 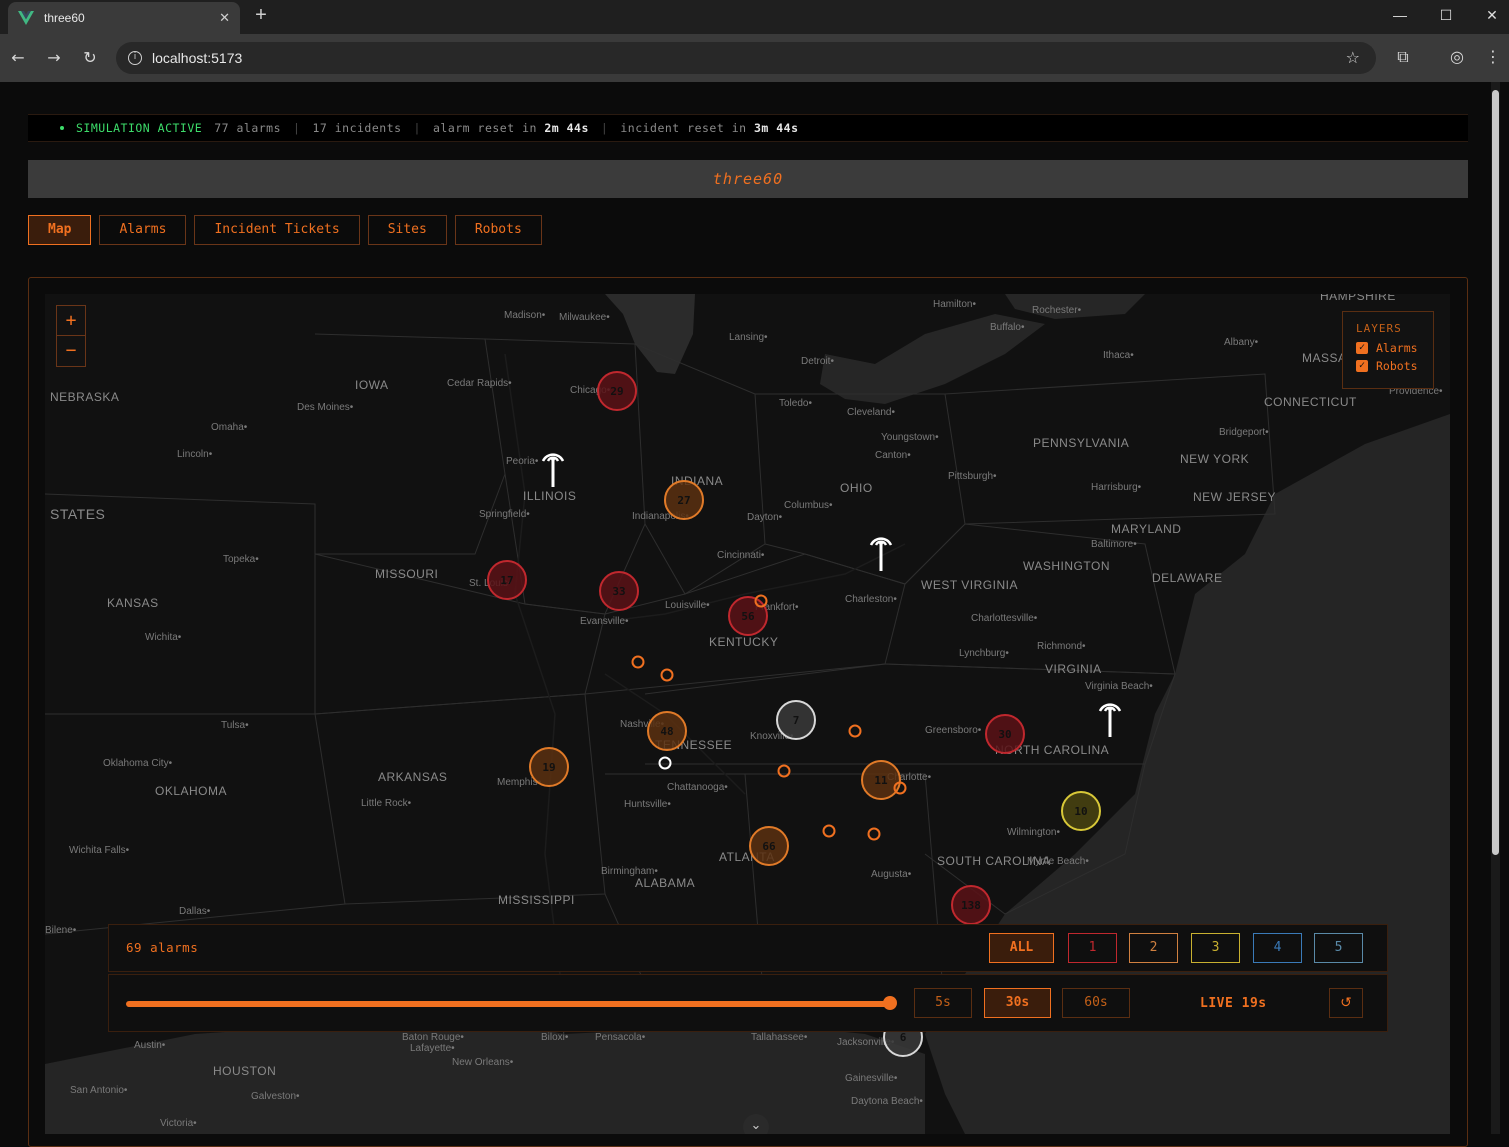 What do you see at coordinates (1379, 328) in the screenshot?
I see `layers-title: LAYERS` at bounding box center [1379, 328].